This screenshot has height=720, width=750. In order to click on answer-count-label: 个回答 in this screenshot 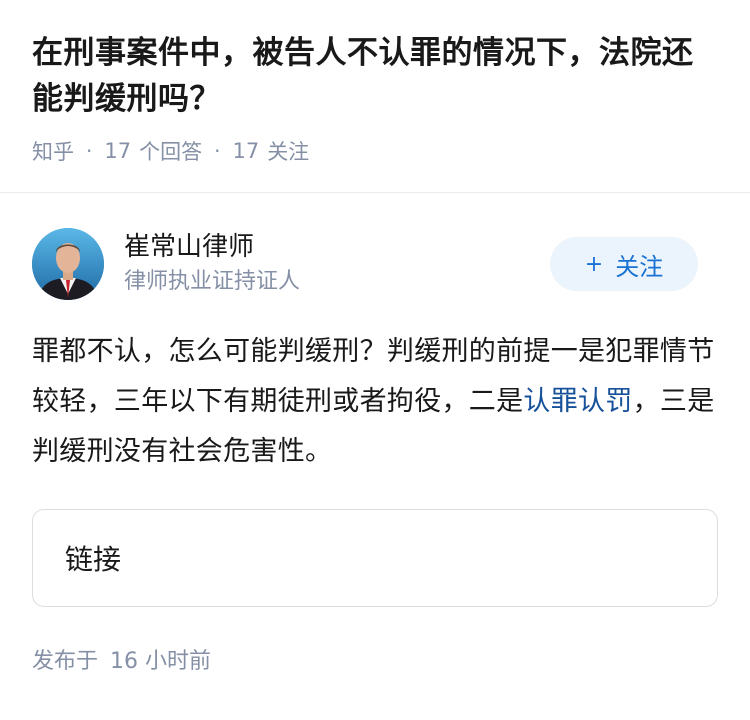, I will do `click(170, 151)`.